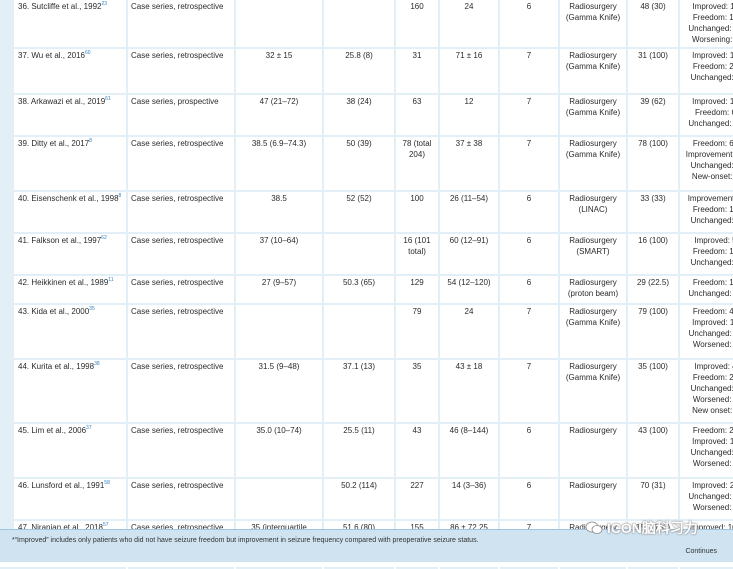 The image size is (733, 569). I want to click on cell-text: 39 (62), so click(653, 101).